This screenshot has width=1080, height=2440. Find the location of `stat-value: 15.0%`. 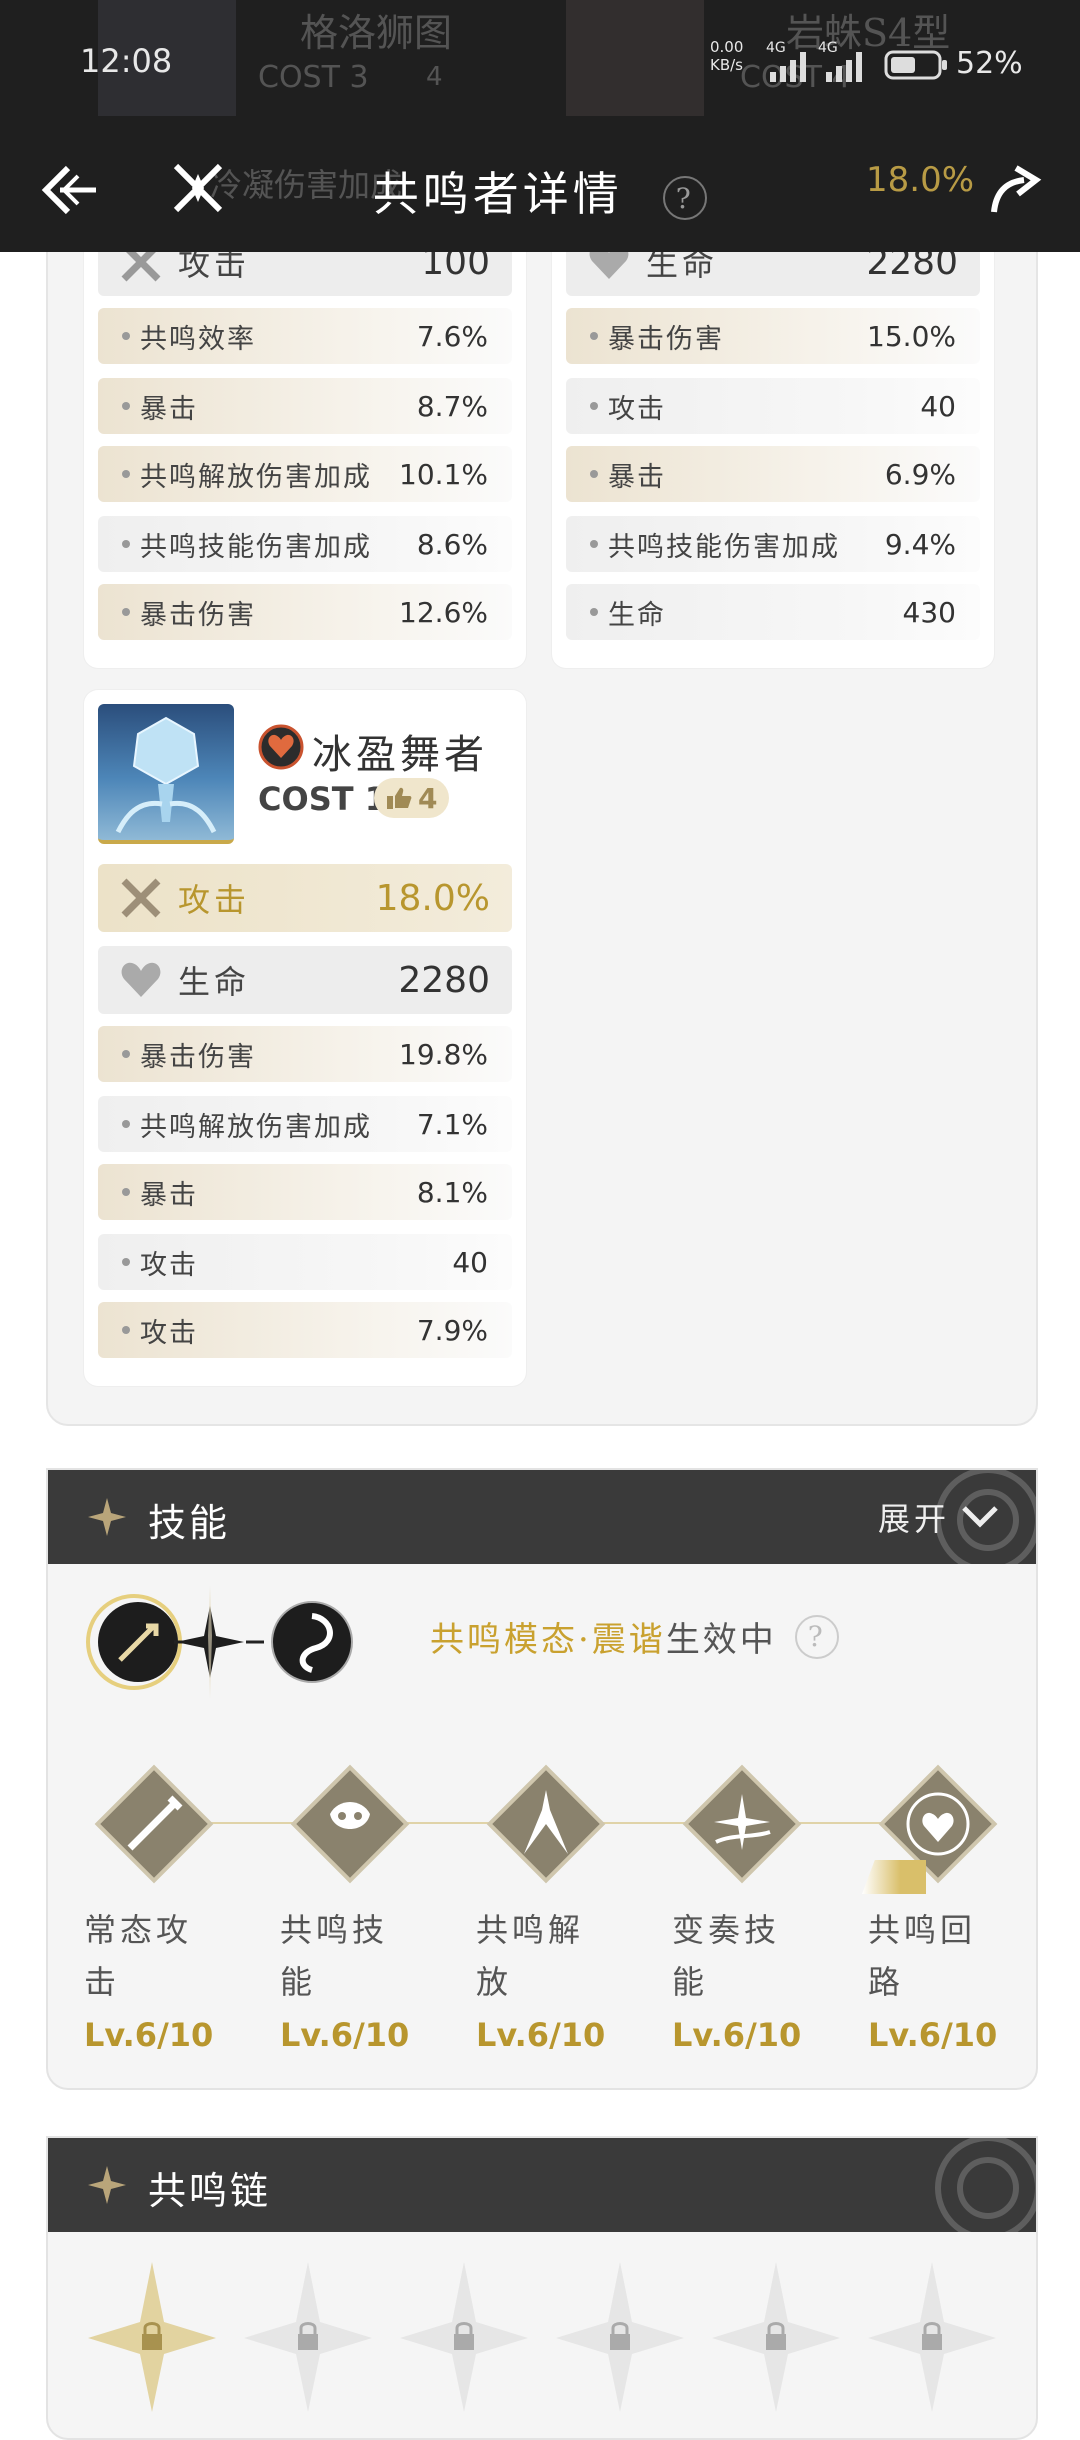

stat-value: 15.0% is located at coordinates (911, 336).